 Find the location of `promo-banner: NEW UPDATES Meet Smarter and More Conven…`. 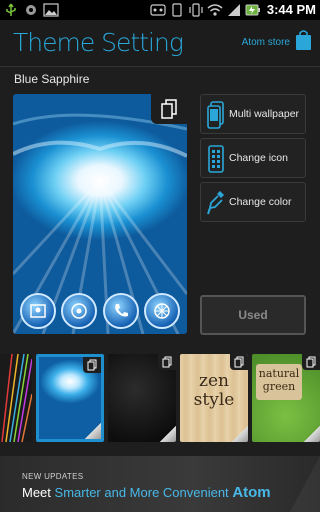

promo-banner: NEW UPDATES Meet Smarter and More Conven… is located at coordinates (160, 484).